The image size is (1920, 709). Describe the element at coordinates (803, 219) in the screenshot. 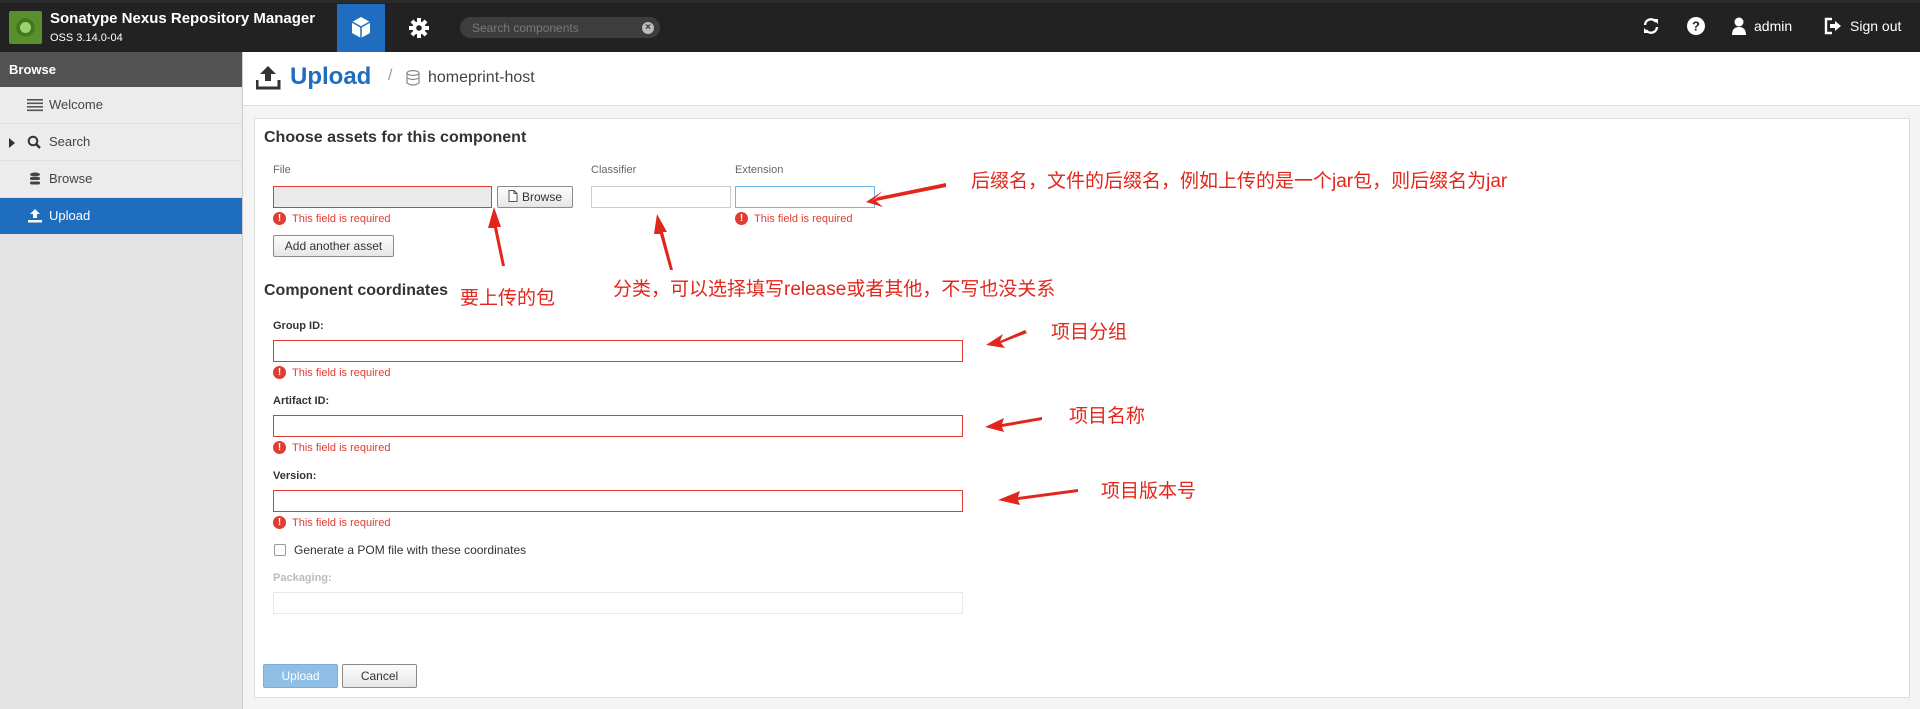

I see `extension-error-text: This field is required` at that location.